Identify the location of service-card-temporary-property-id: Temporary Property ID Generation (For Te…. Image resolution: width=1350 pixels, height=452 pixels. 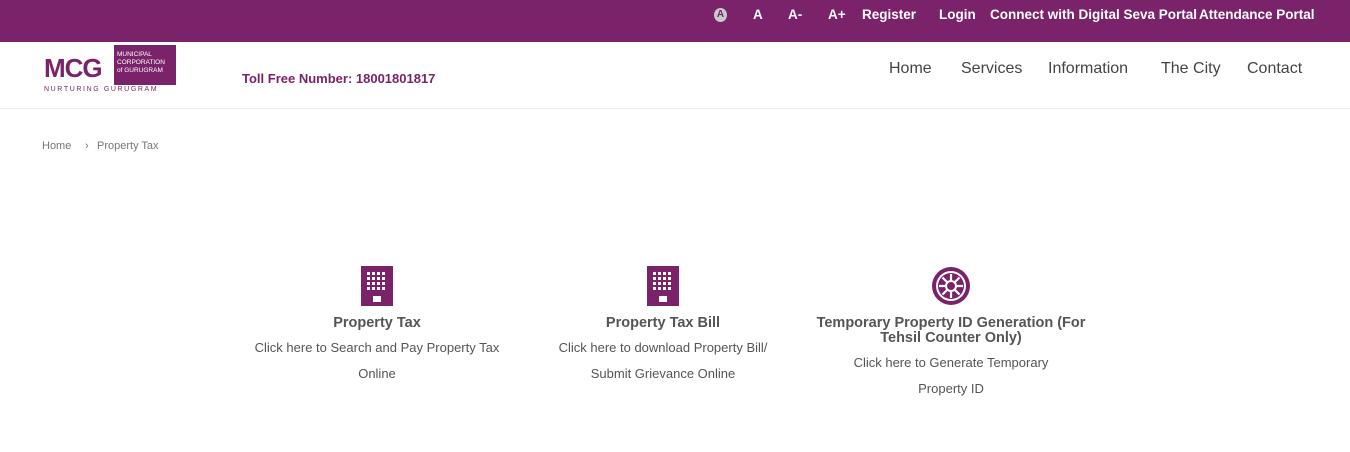
(951, 334).